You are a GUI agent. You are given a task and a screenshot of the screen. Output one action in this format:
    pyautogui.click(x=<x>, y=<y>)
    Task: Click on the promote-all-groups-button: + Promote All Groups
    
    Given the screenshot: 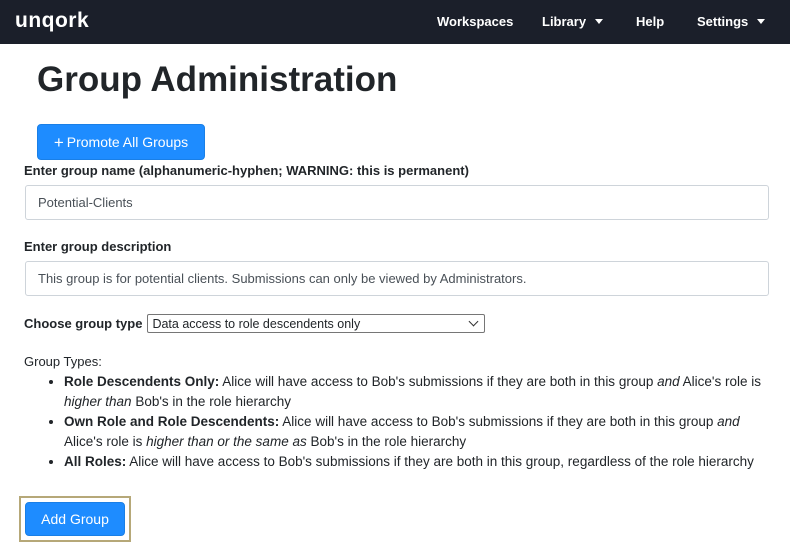 What is the action you would take?
    pyautogui.click(x=121, y=142)
    